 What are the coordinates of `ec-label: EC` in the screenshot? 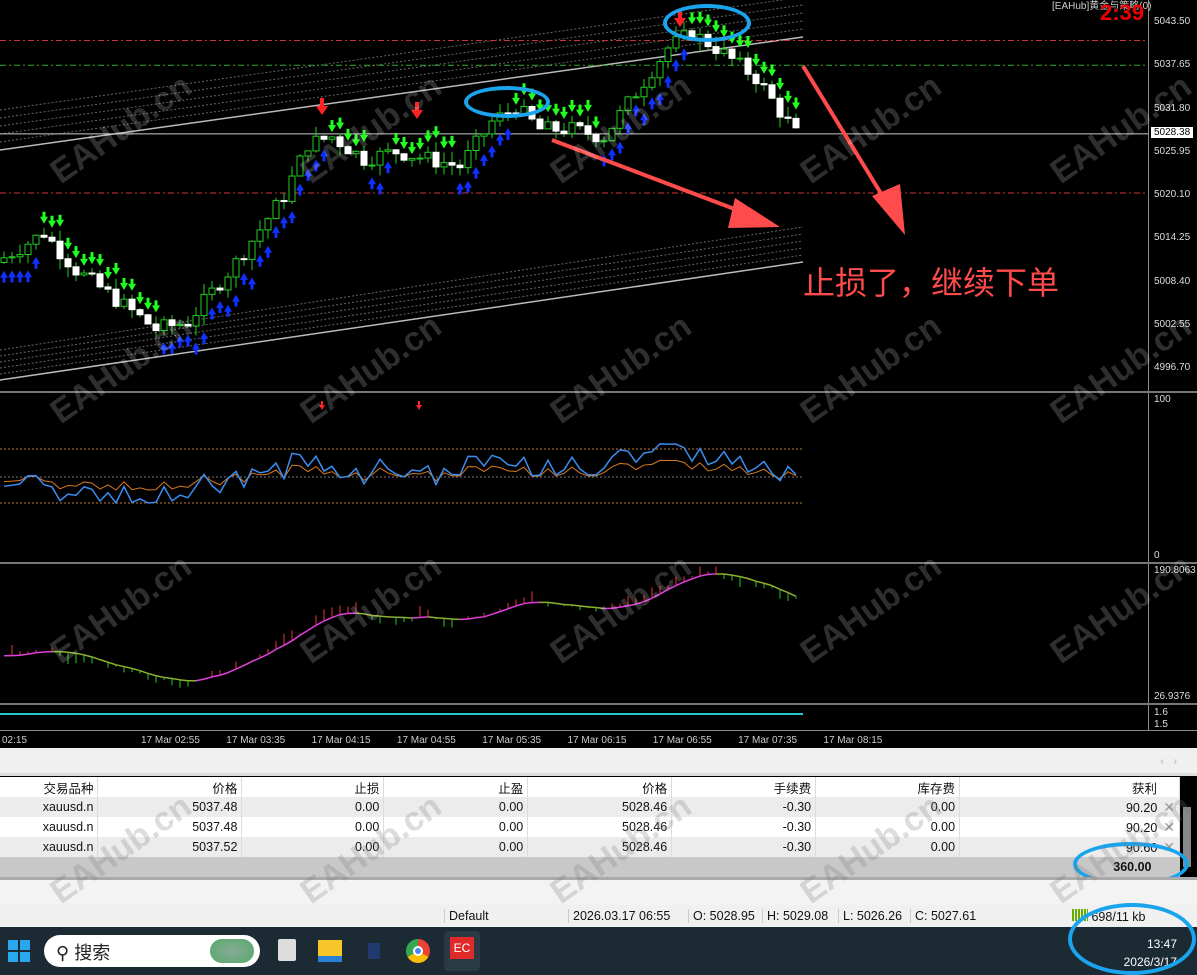 It's located at (462, 948).